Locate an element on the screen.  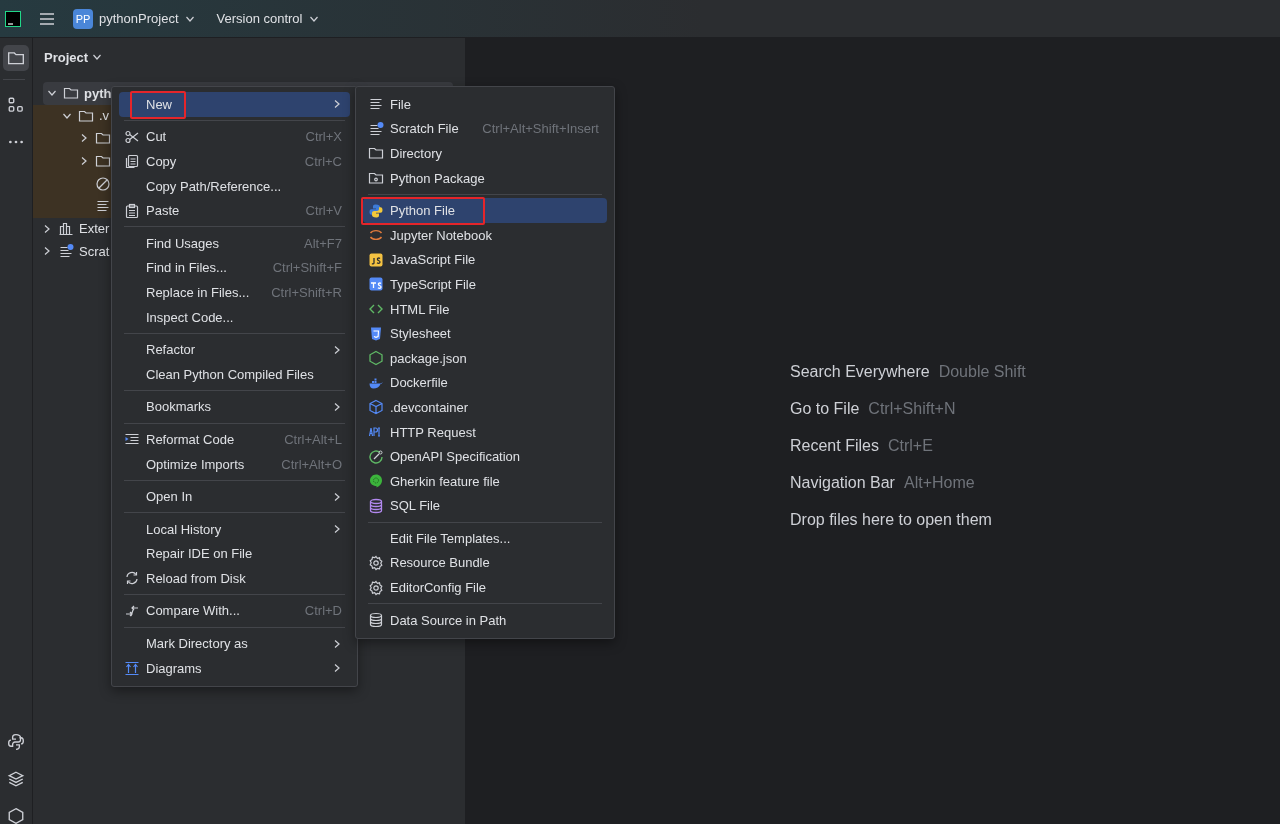
menu-label: Copy is located at coordinates (162, 161).